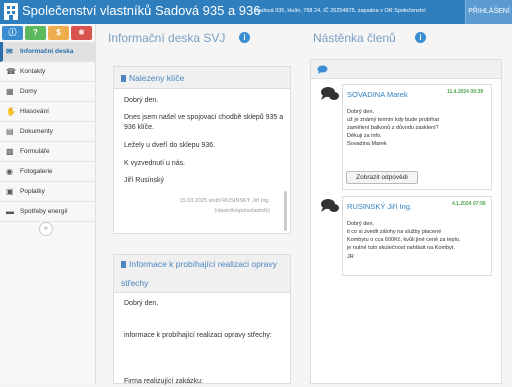 This screenshot has width=512, height=387. What do you see at coordinates (406, 69) in the screenshot?
I see `wall-toolbar` at bounding box center [406, 69].